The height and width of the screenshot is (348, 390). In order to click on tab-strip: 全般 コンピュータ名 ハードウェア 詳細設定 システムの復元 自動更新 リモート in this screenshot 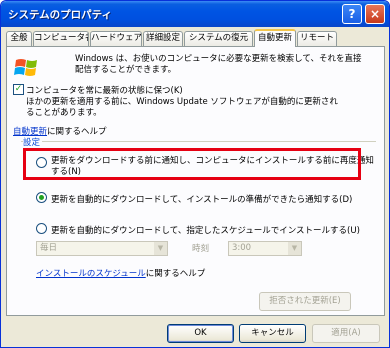, I will do `click(196, 38)`.